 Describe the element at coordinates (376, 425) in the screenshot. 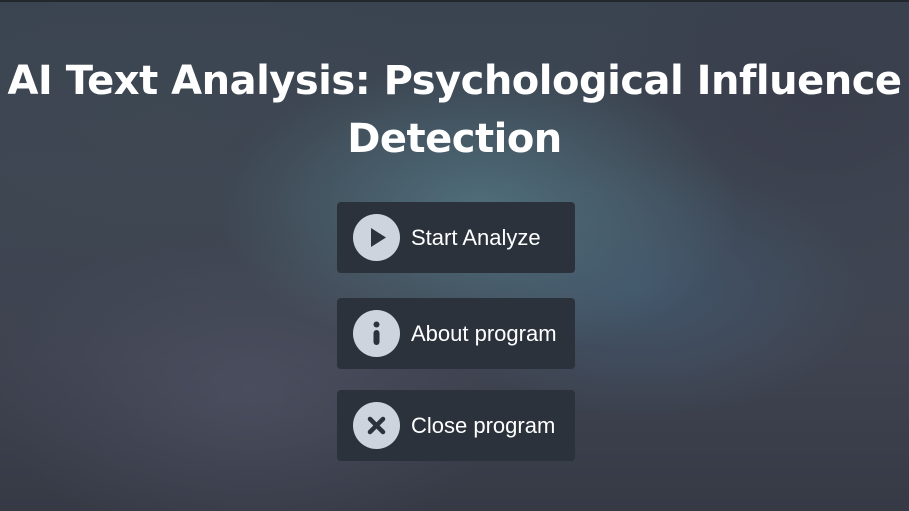

I see `close-icon` at that location.